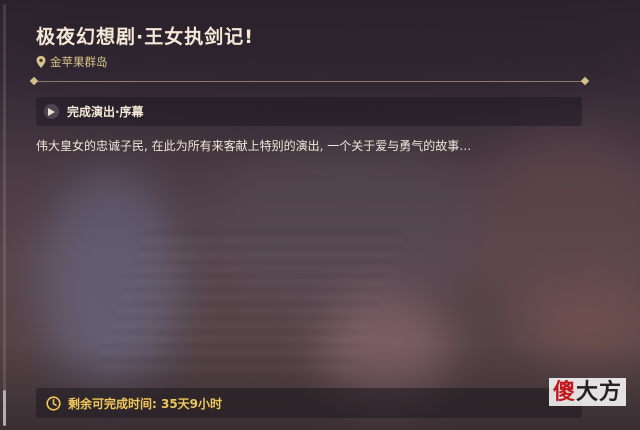 This screenshot has height=430, width=640. What do you see at coordinates (309, 81) in the screenshot?
I see `title-divider` at bounding box center [309, 81].